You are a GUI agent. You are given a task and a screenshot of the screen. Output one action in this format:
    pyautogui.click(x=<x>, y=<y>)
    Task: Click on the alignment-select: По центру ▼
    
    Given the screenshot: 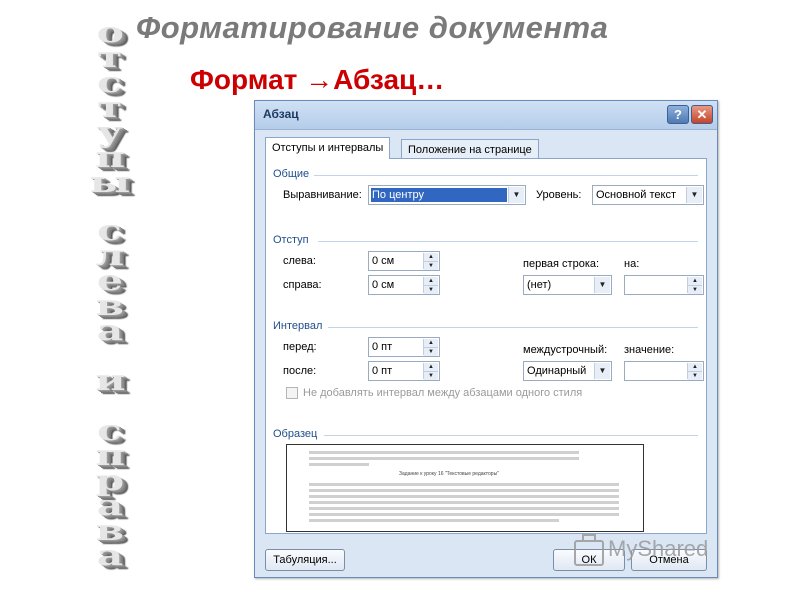 What is the action you would take?
    pyautogui.click(x=447, y=195)
    